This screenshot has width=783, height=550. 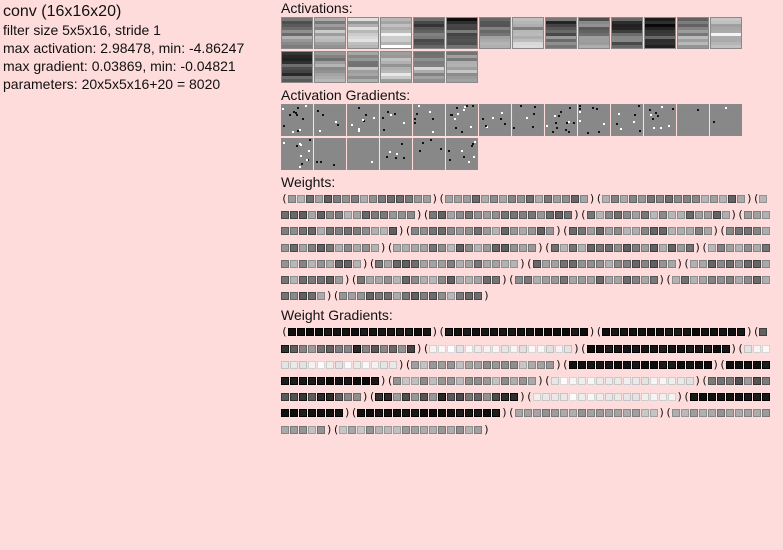 I want to click on activation-gradient-tile, so click(x=693, y=120).